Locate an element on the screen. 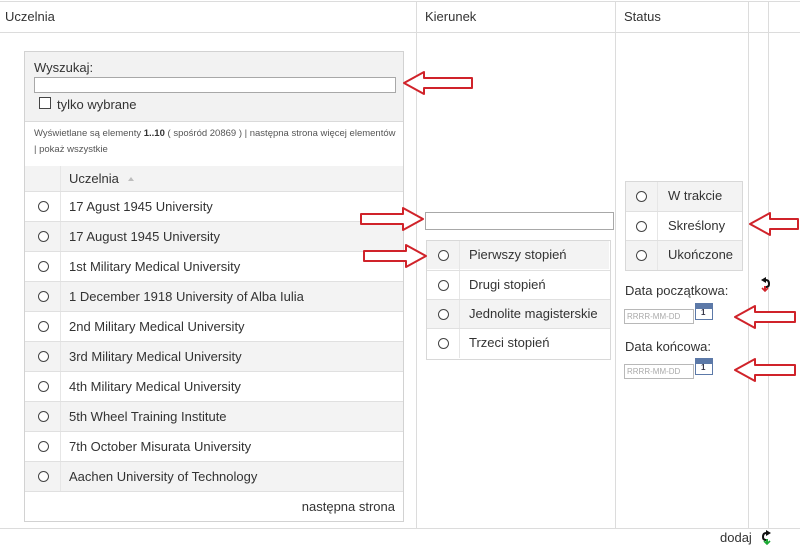  status-label: Ukończone is located at coordinates (701, 254).